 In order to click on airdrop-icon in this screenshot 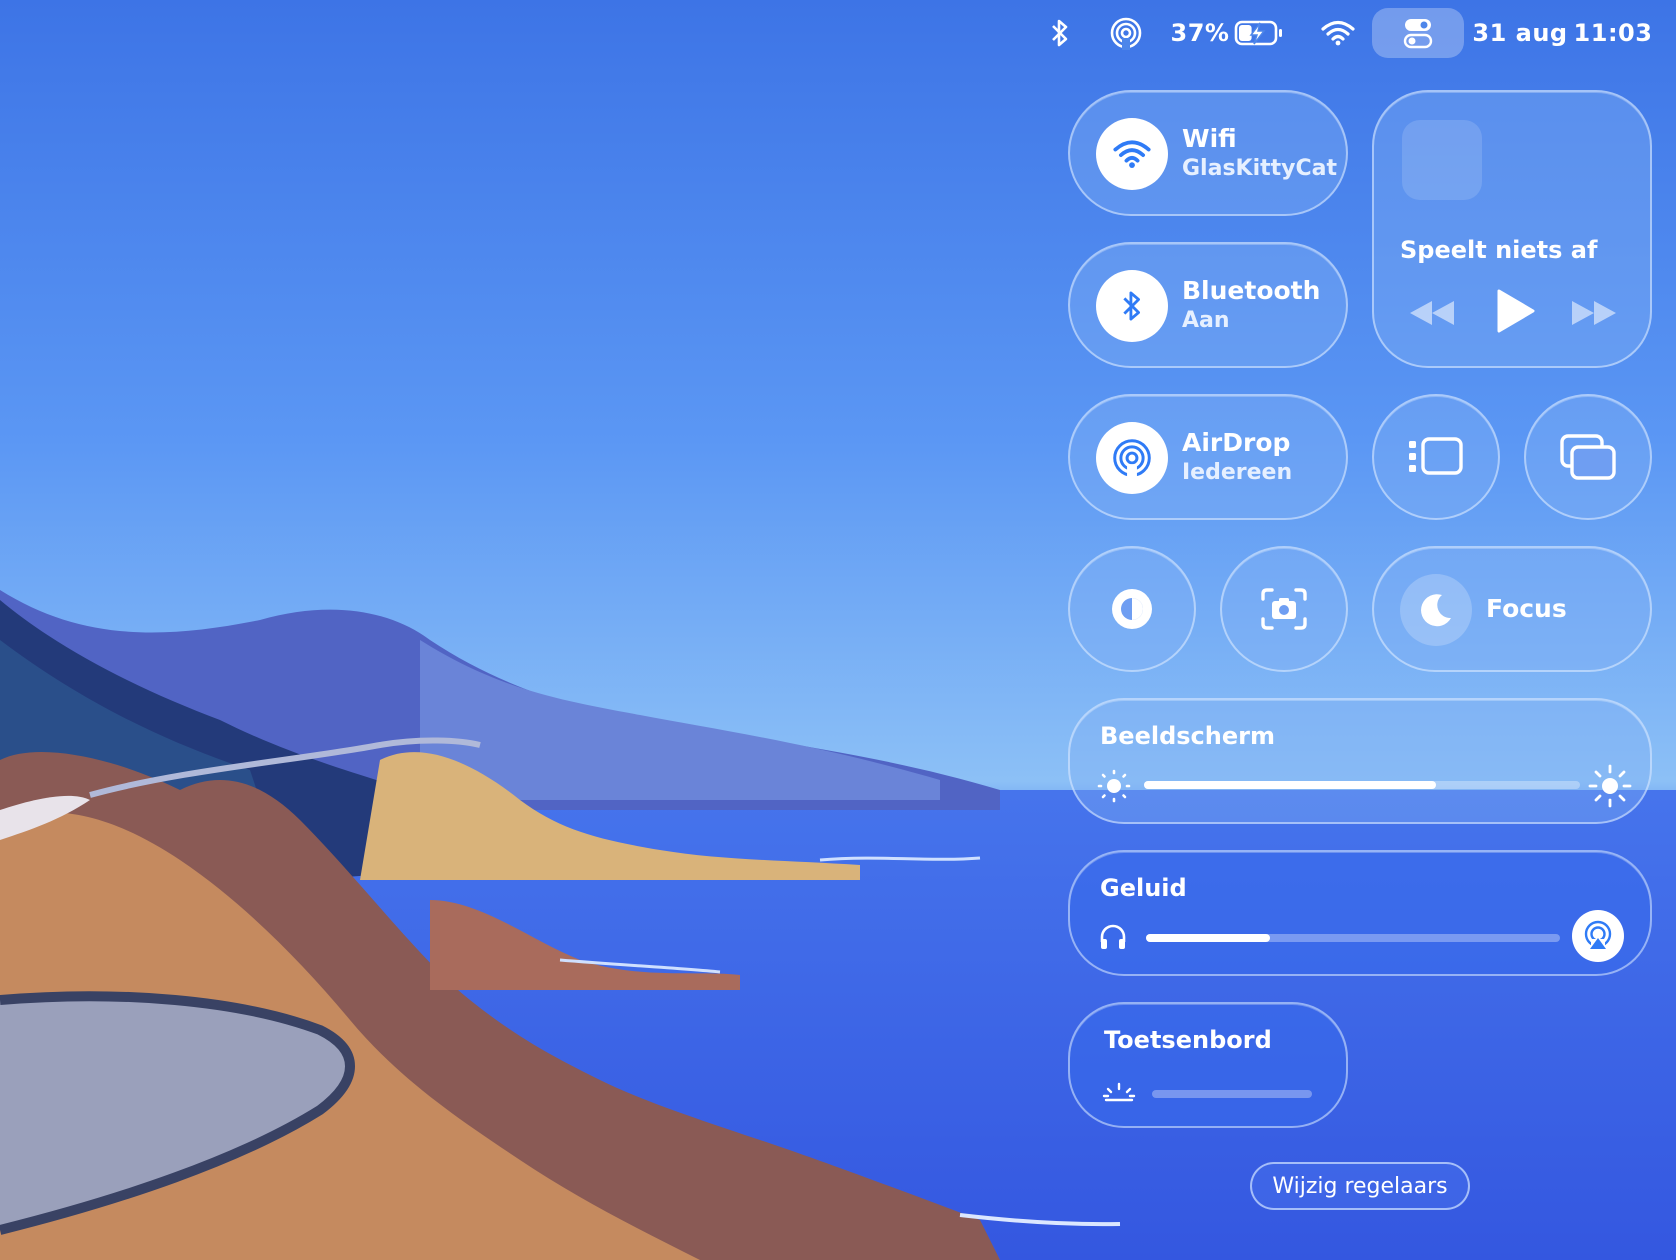, I will do `click(1126, 33)`.